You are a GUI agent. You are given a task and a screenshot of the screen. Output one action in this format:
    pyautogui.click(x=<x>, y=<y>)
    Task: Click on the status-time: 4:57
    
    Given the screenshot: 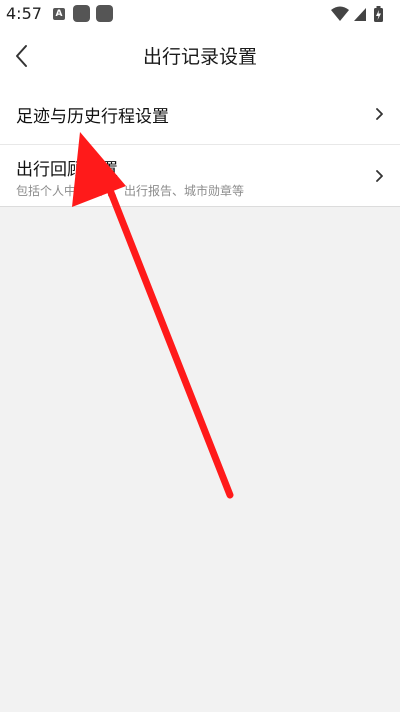 What is the action you would take?
    pyautogui.click(x=24, y=13)
    